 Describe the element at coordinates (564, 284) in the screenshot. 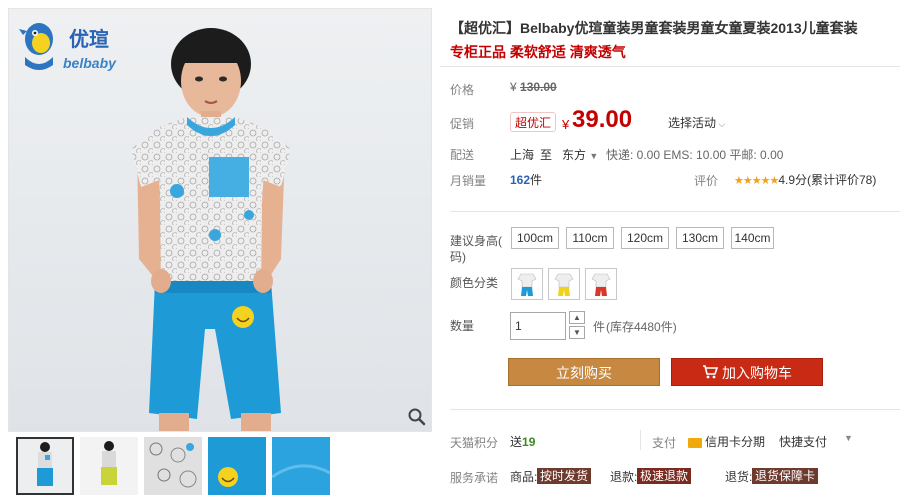

I see `color-swatch-yellow` at that location.